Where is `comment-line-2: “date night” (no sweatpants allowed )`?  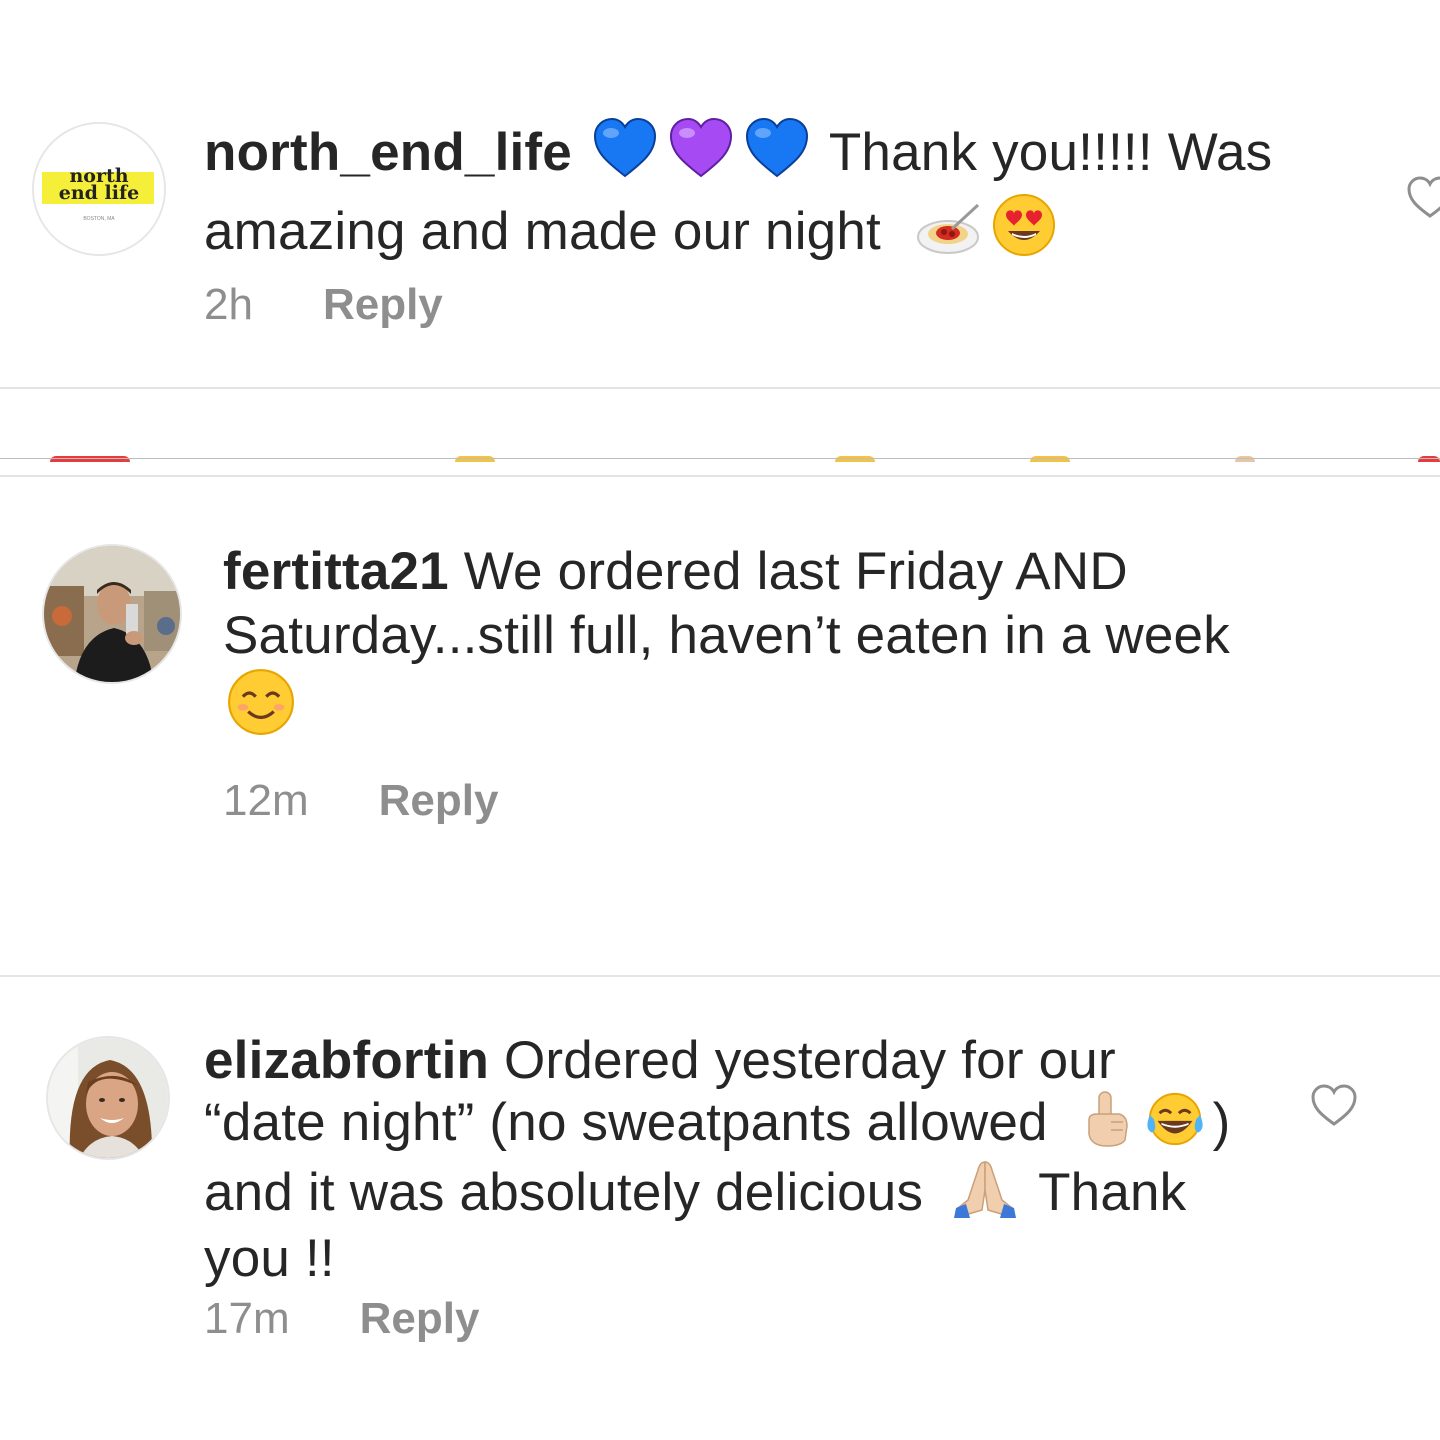
comment-line-2: “date night” (no sweatpants allowed ) is located at coordinates (744, 1125).